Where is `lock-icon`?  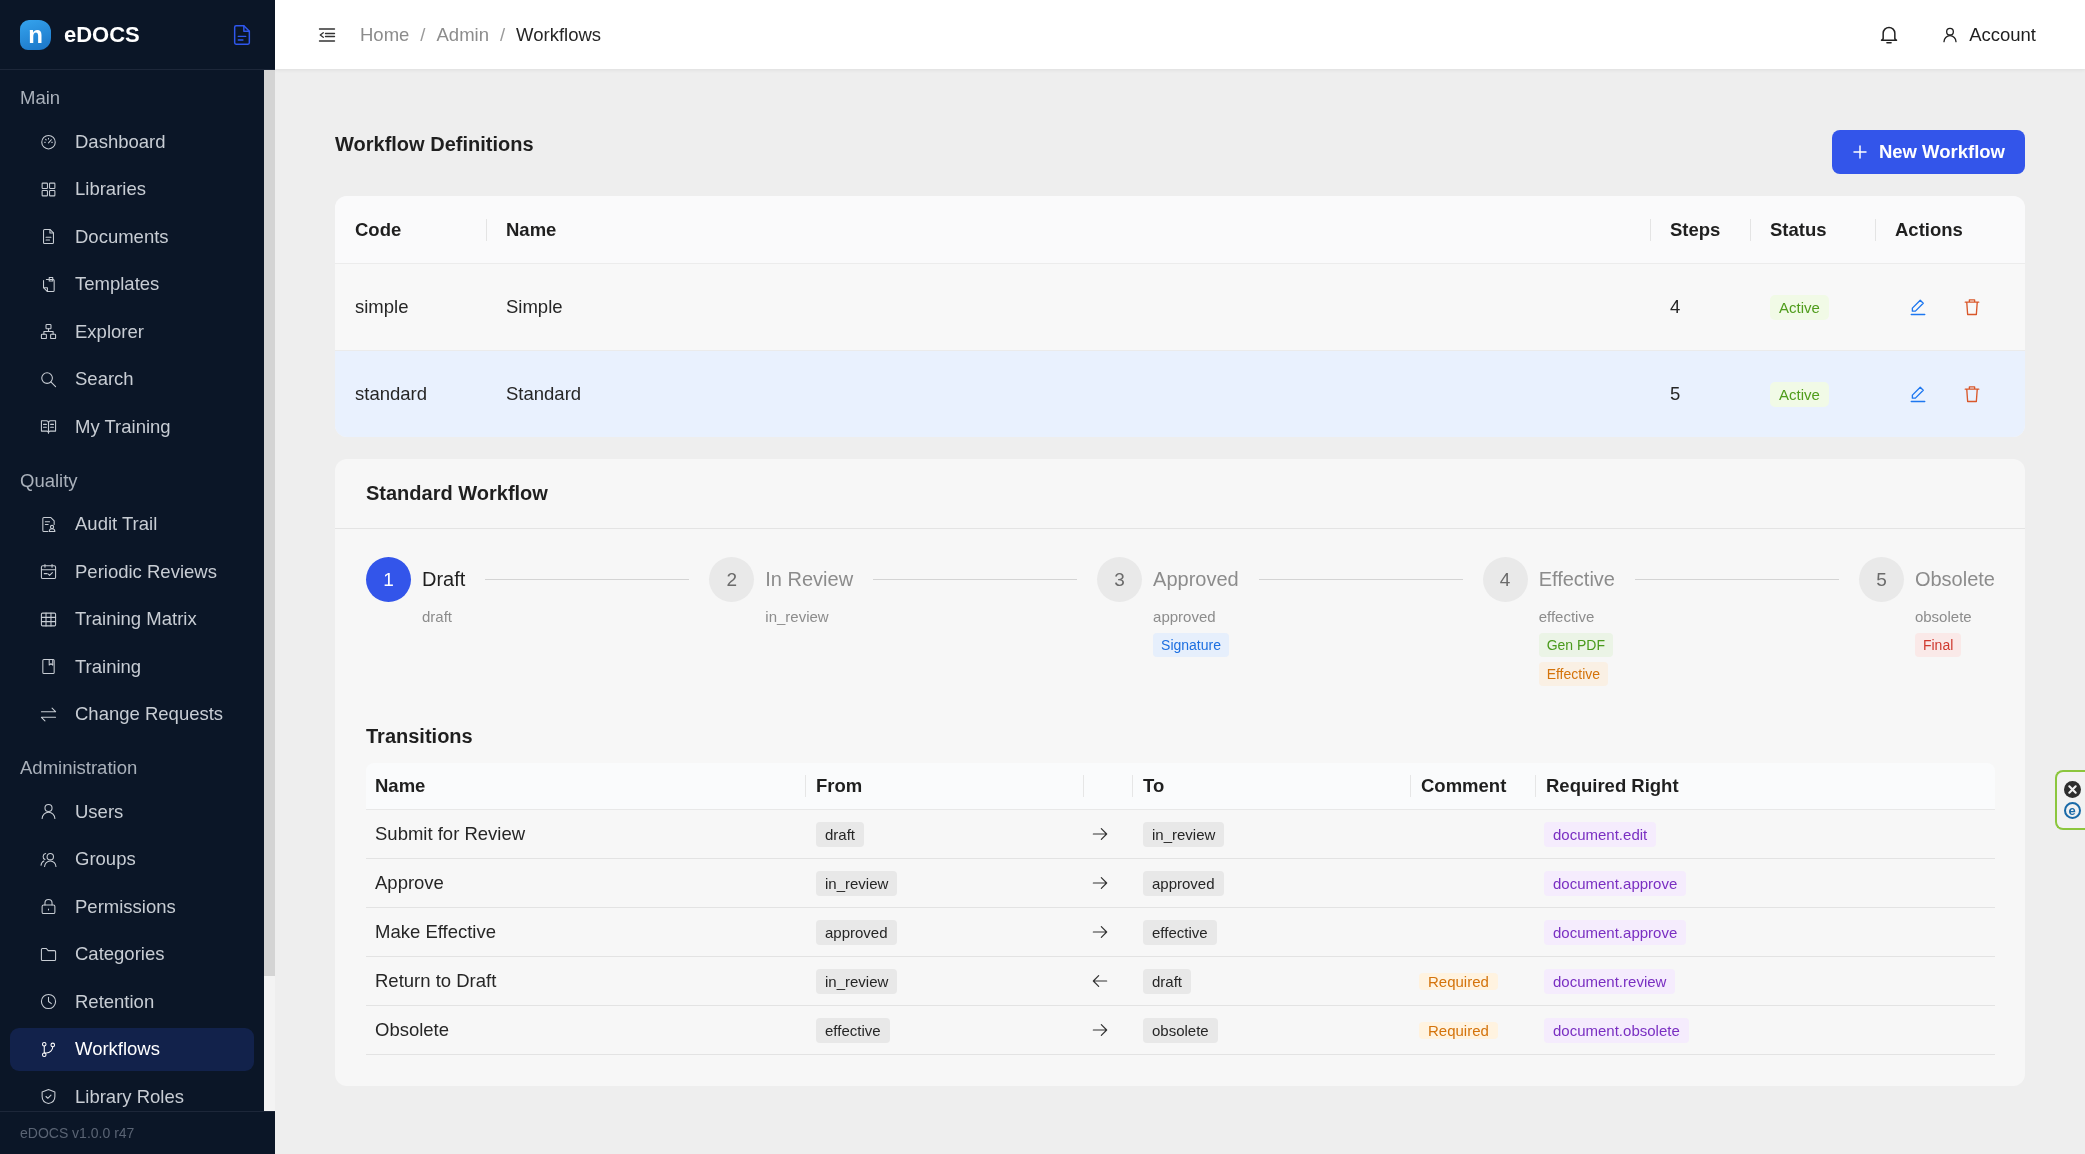
lock-icon is located at coordinates (48, 907).